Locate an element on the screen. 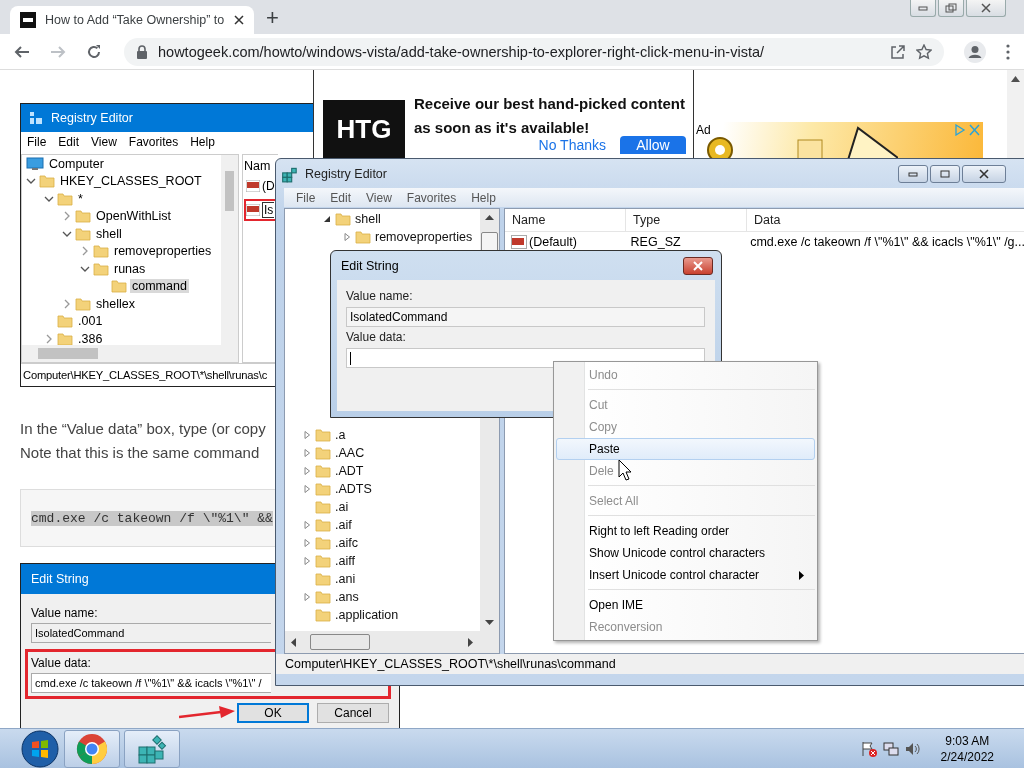  scroll-right-icon is located at coordinates (470, 642).